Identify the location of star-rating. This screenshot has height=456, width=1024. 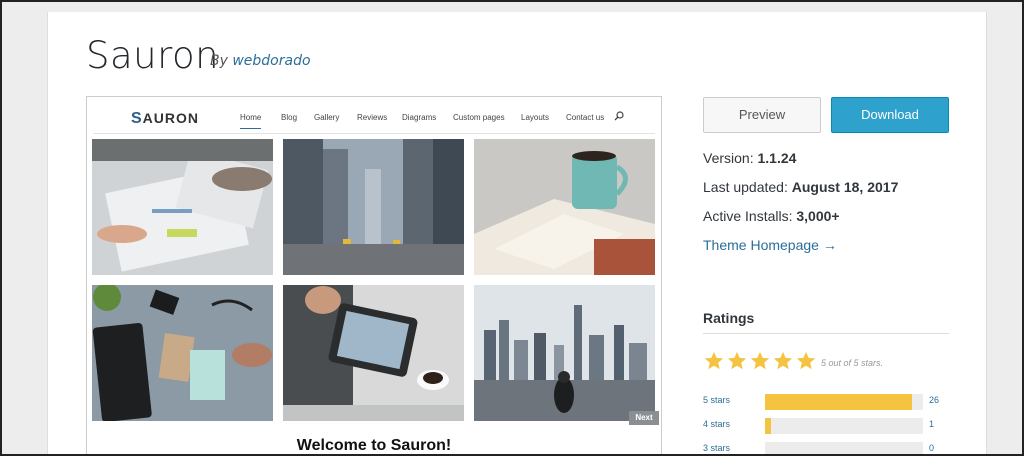
(760, 361).